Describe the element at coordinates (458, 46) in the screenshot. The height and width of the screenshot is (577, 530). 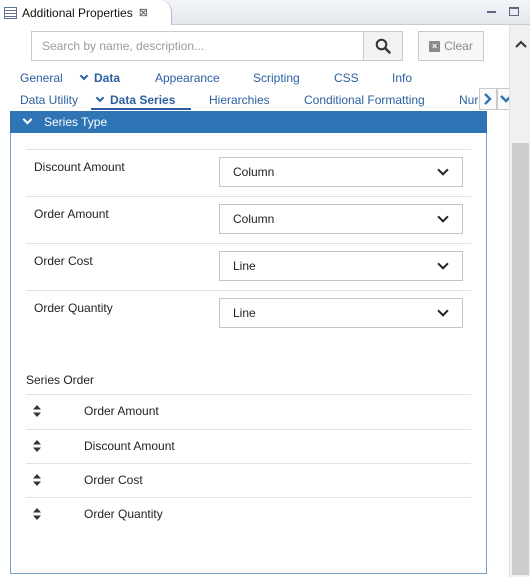
I see `clear-button-label: Clear` at that location.